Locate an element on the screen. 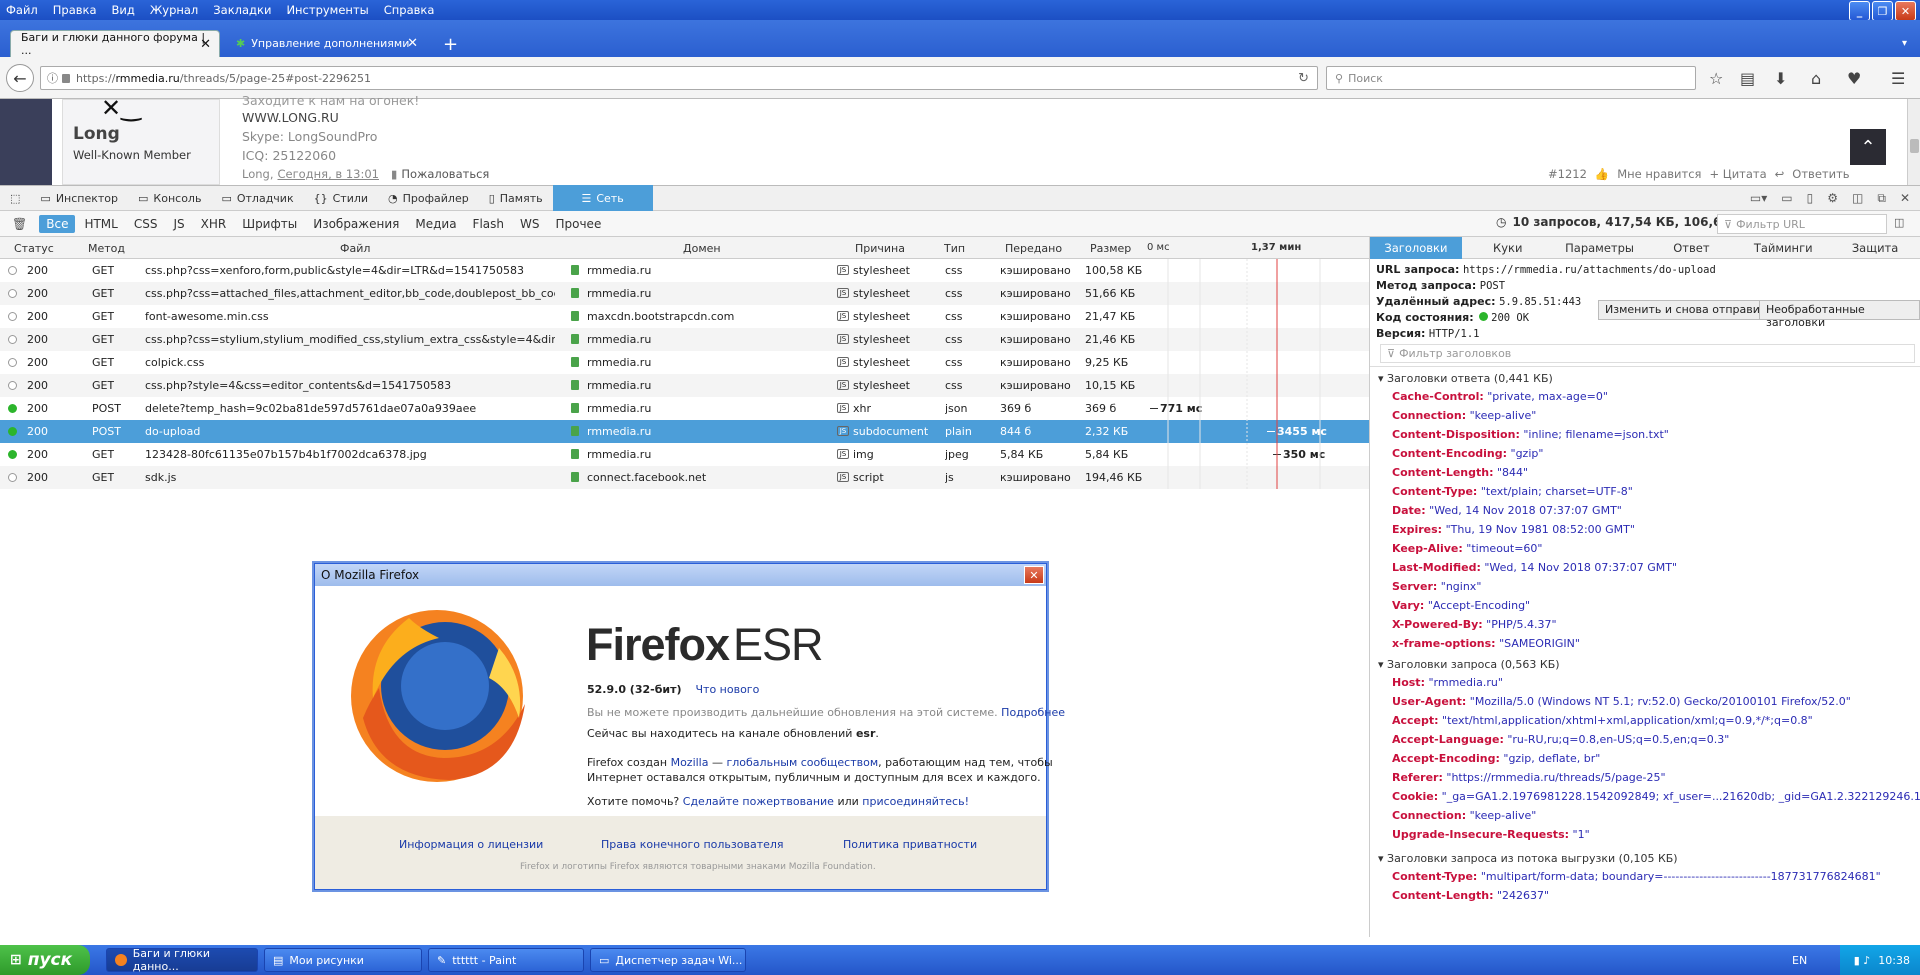 This screenshot has width=1920, height=975. header-row: Content-Length: "844" is located at coordinates (1460, 472).